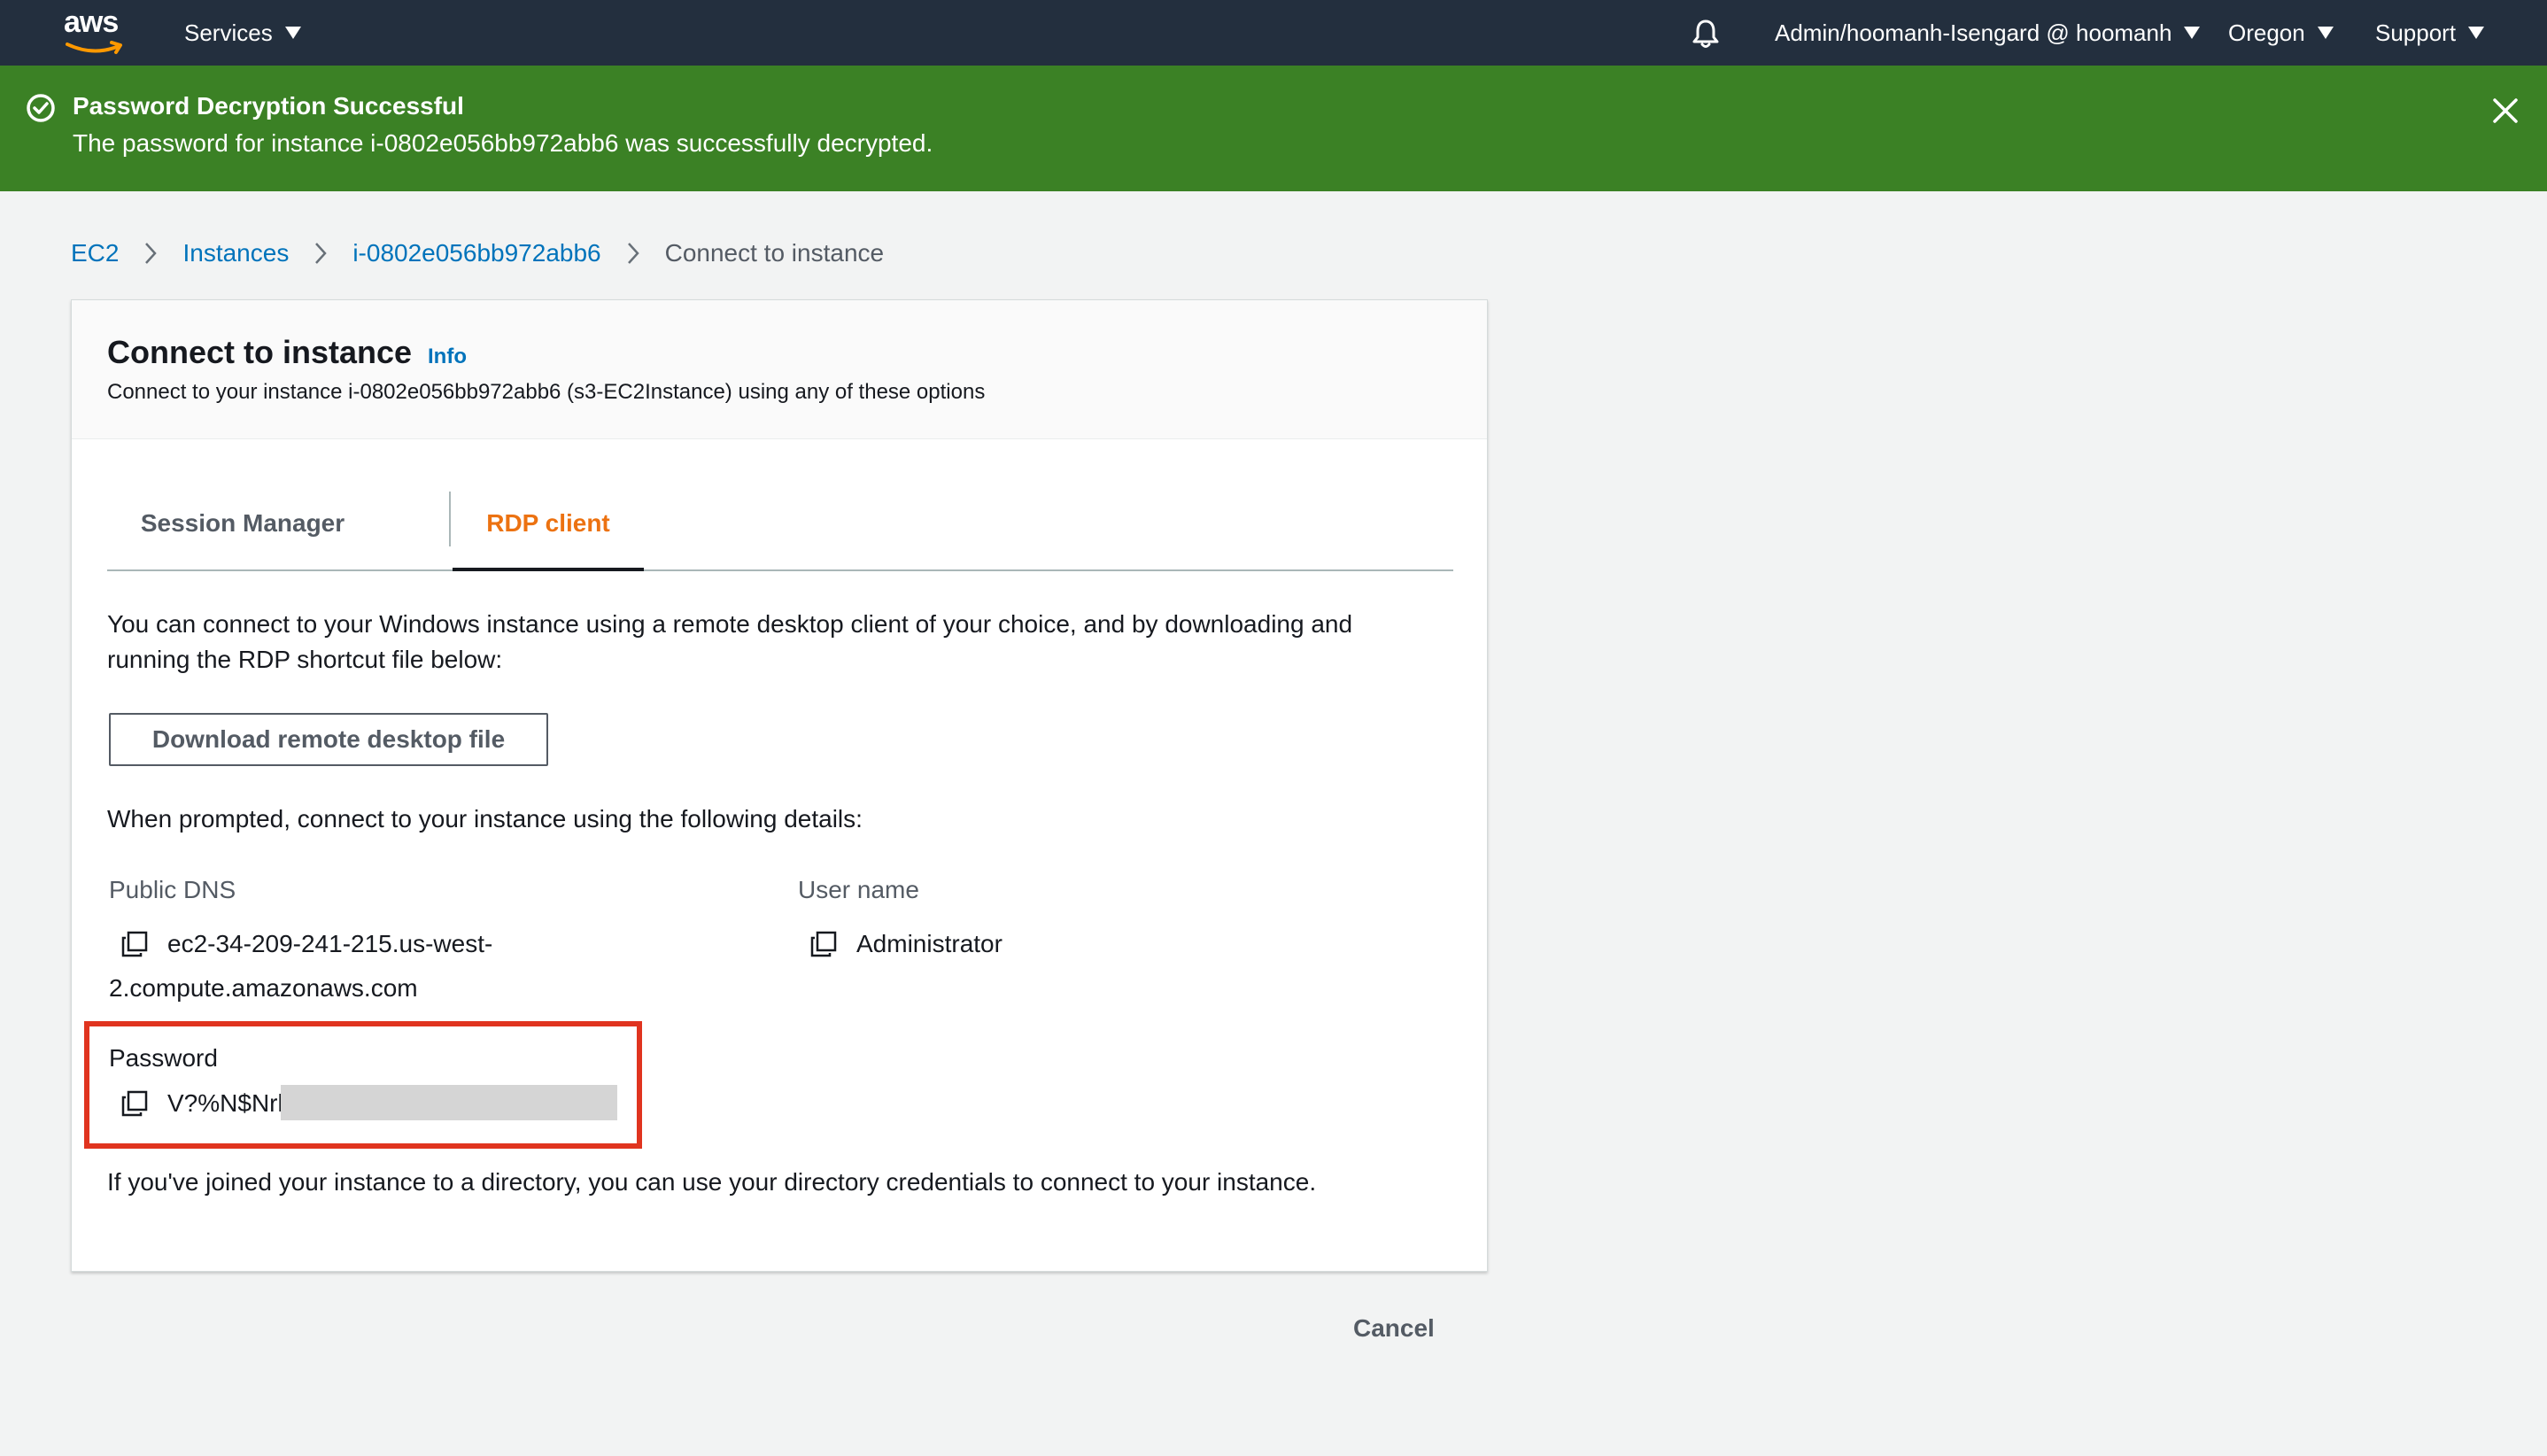  I want to click on rdp-intro-line-2: running the RDP shortcut file below:, so click(305, 659).